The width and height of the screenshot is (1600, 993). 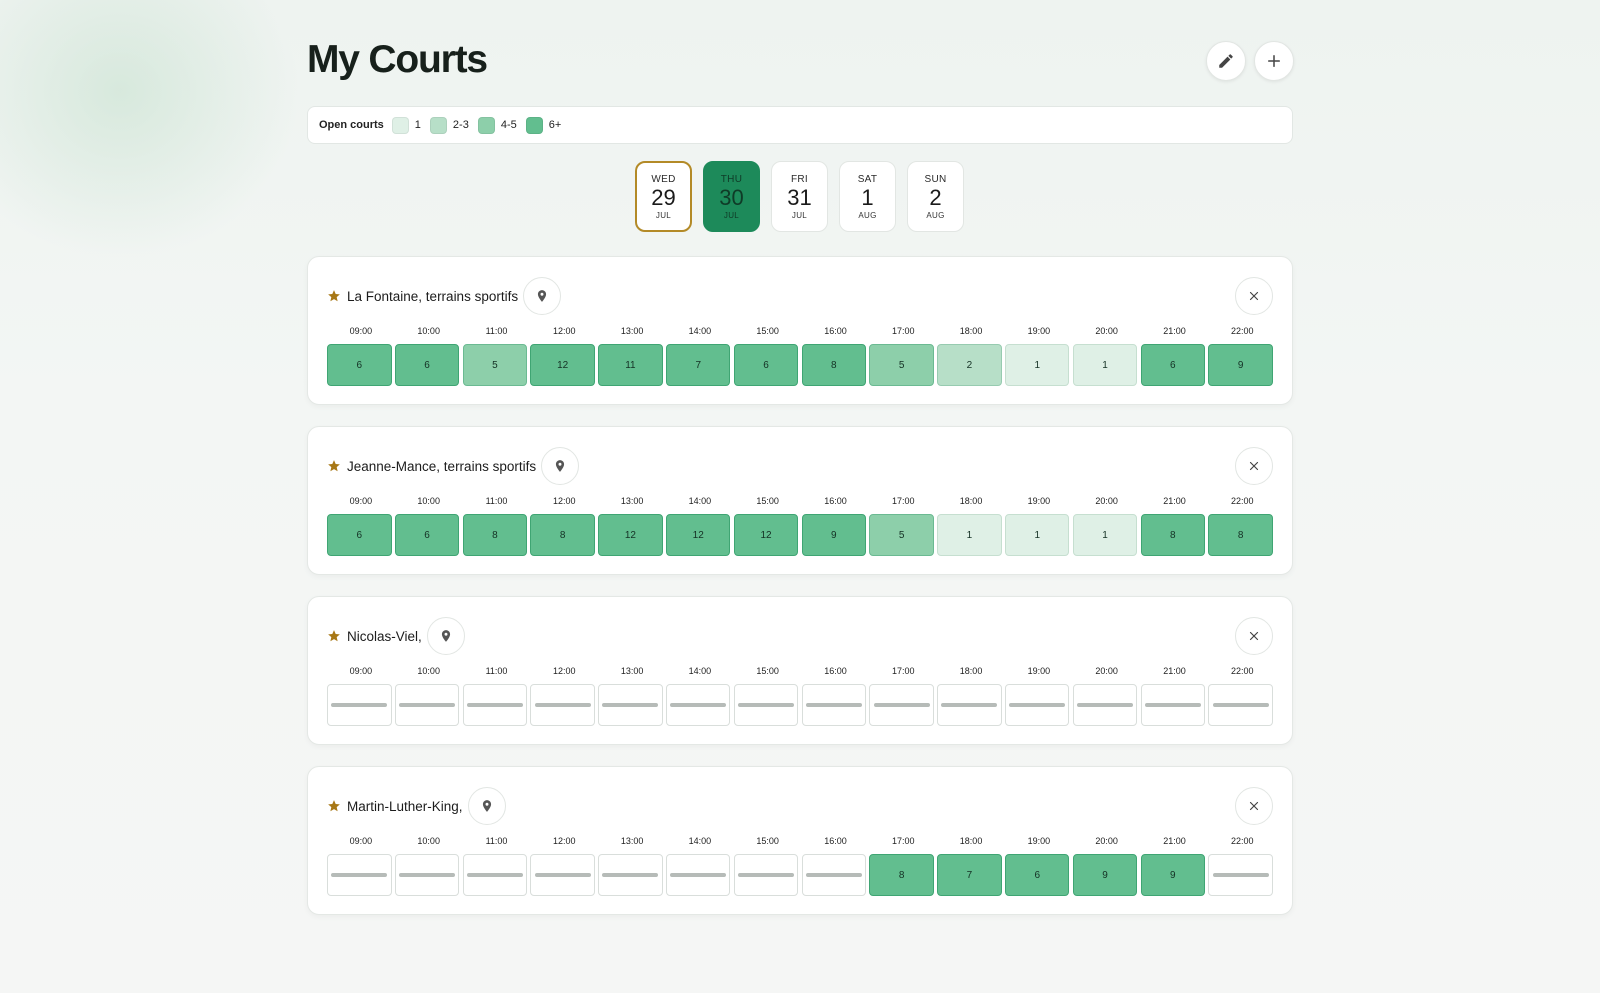 What do you see at coordinates (406, 125) in the screenshot?
I see `legend-item: 1` at bounding box center [406, 125].